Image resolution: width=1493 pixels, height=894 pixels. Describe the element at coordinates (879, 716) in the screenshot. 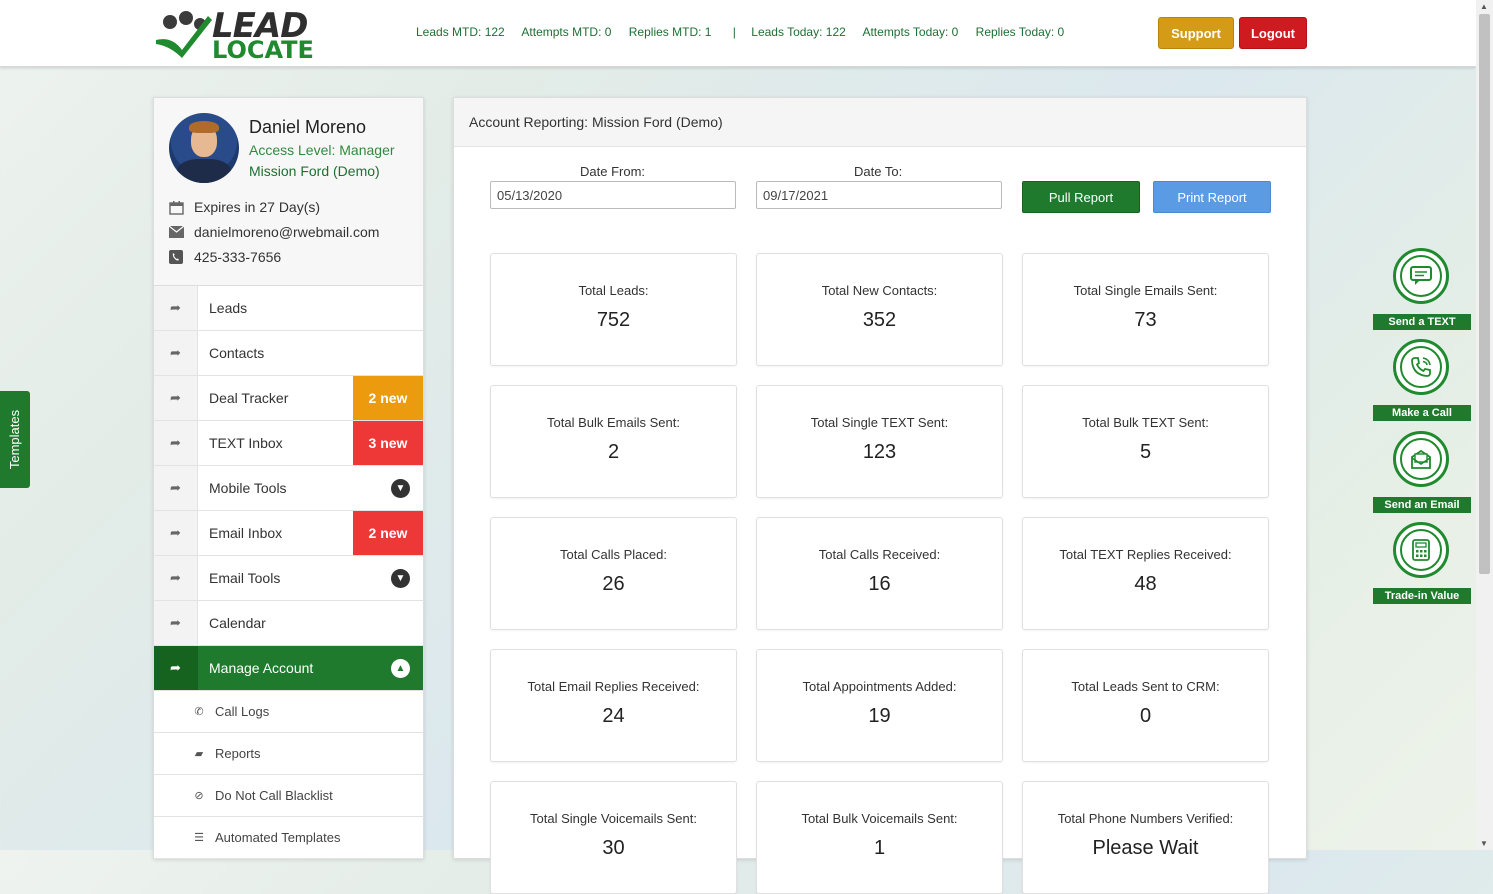

I see `stat-card-value: 19` at that location.